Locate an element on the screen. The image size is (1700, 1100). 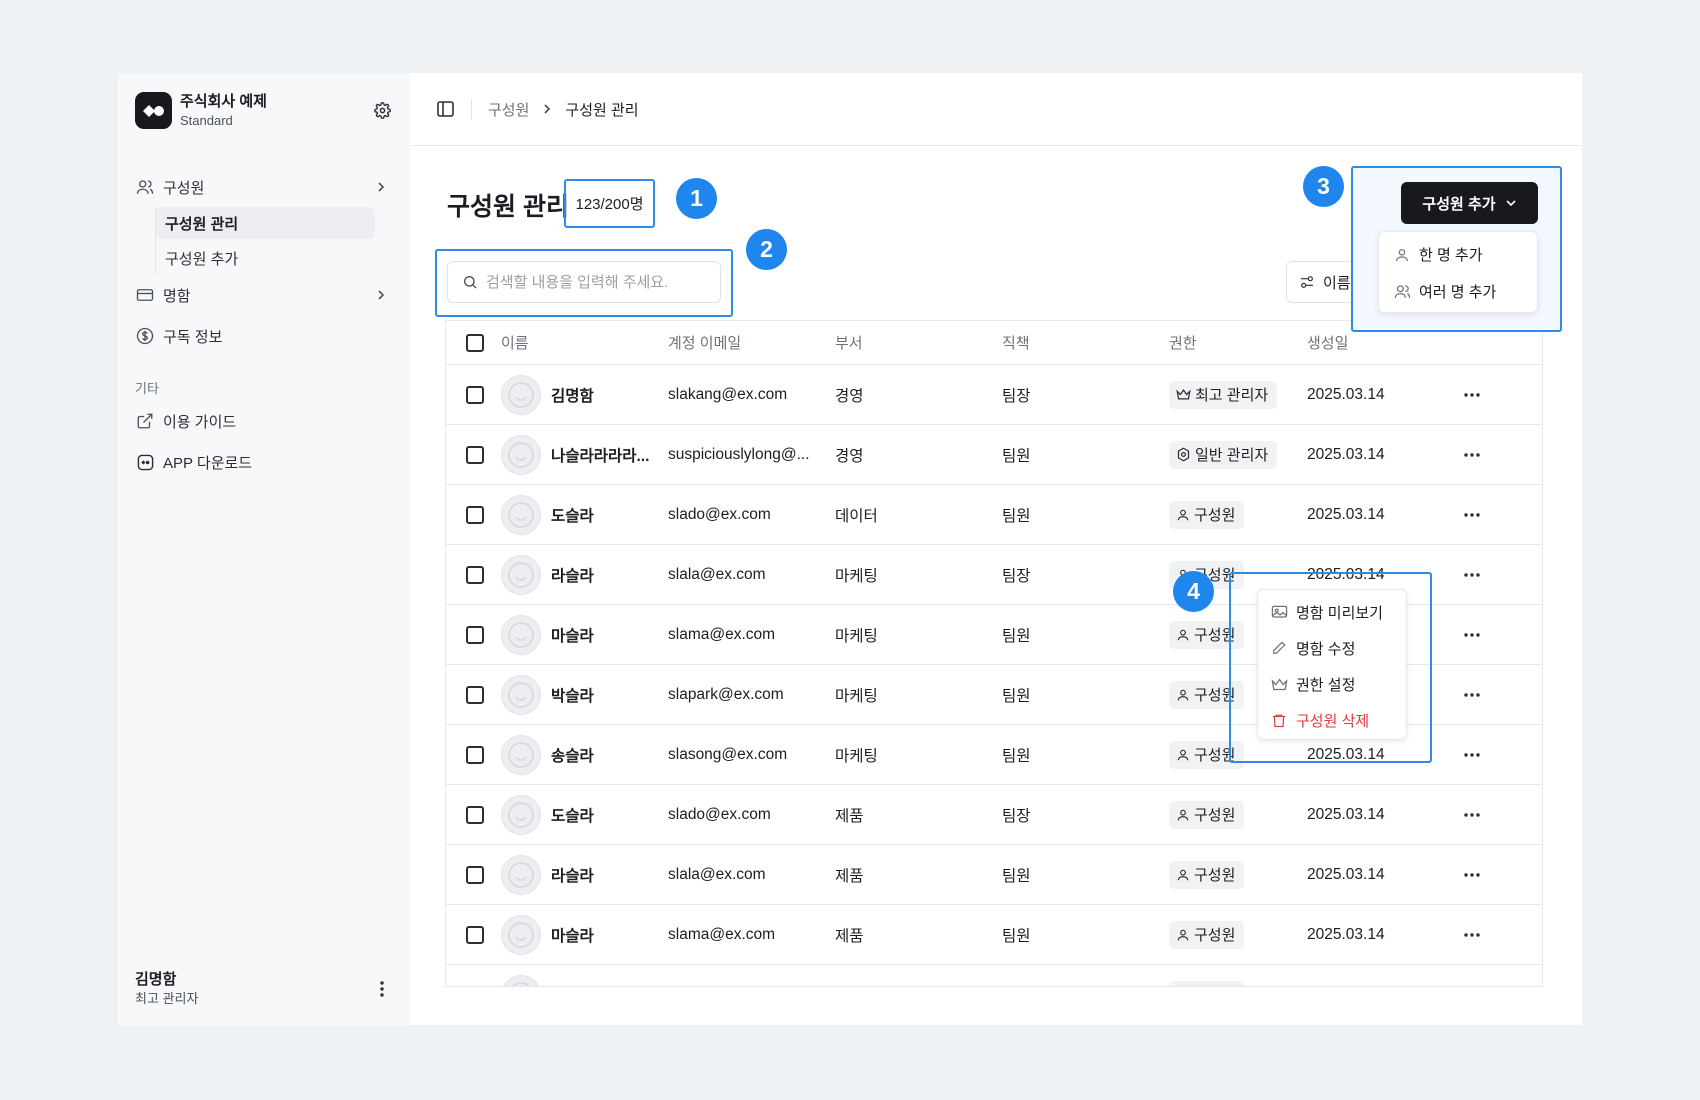
sidebar-item-guide: 이용 가이드 is located at coordinates (264, 421).